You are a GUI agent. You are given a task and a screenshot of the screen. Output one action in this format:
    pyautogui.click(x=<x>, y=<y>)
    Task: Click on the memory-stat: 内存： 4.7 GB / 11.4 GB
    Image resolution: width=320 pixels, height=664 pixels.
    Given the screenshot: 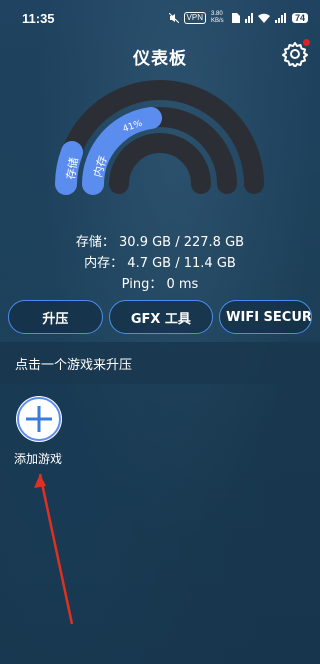 What is the action you would take?
    pyautogui.click(x=160, y=263)
    